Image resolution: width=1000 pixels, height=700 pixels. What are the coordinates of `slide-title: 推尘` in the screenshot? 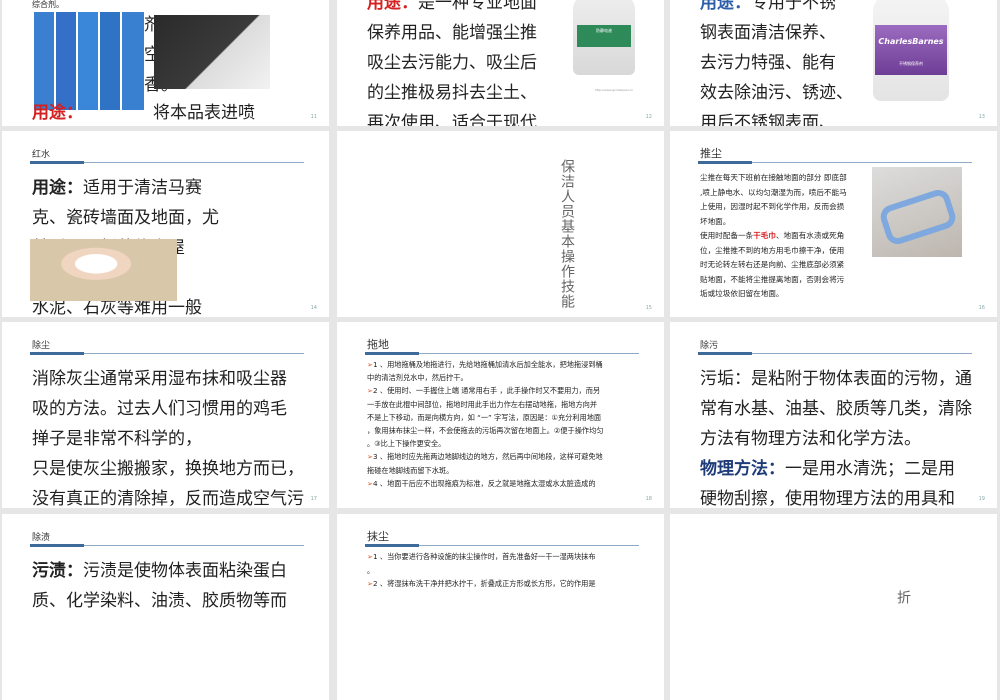 It's located at (711, 153).